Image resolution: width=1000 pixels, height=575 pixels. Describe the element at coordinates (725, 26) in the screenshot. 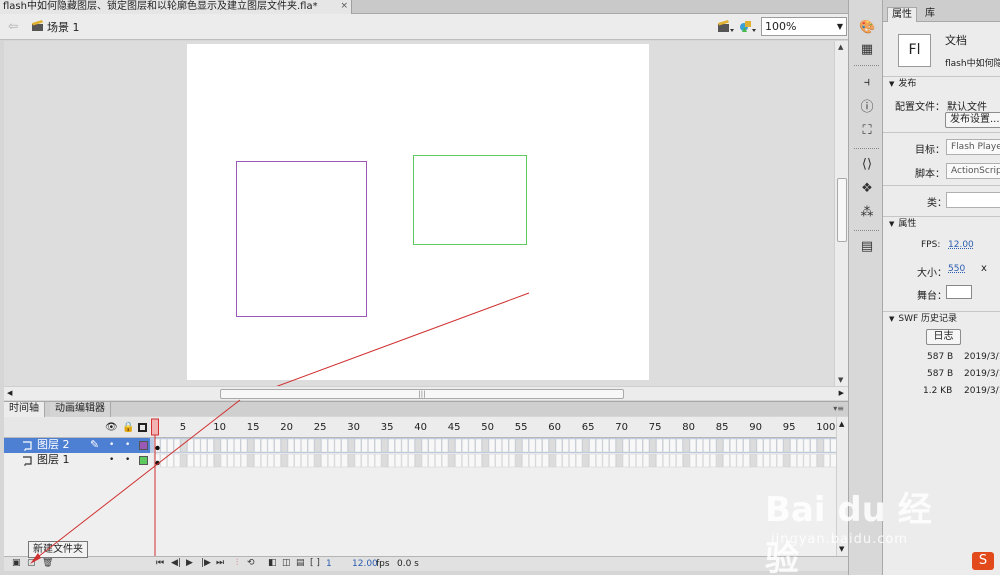

I see `edit-scene-icon` at that location.